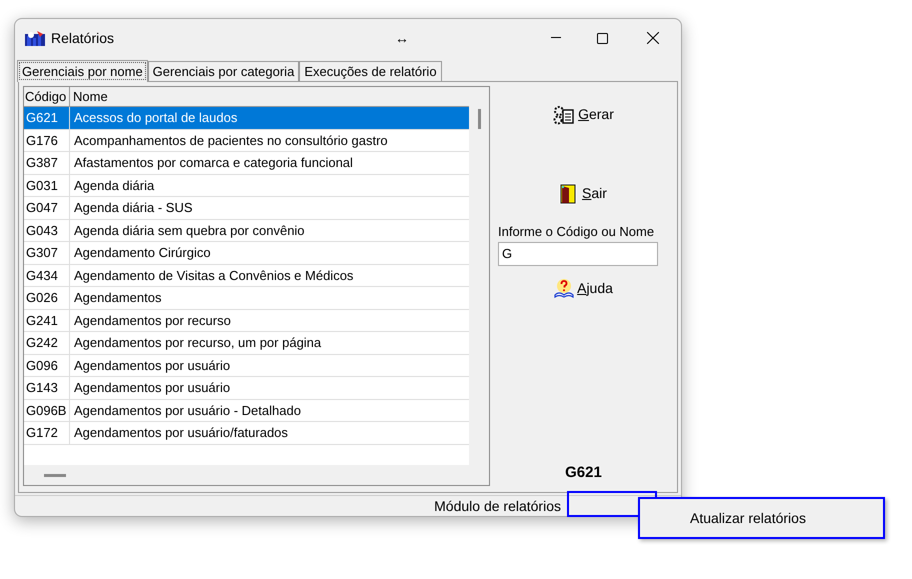  What do you see at coordinates (189, 231) in the screenshot?
I see `table-cell-text: Agenda diária sem quebra por convênio` at bounding box center [189, 231].